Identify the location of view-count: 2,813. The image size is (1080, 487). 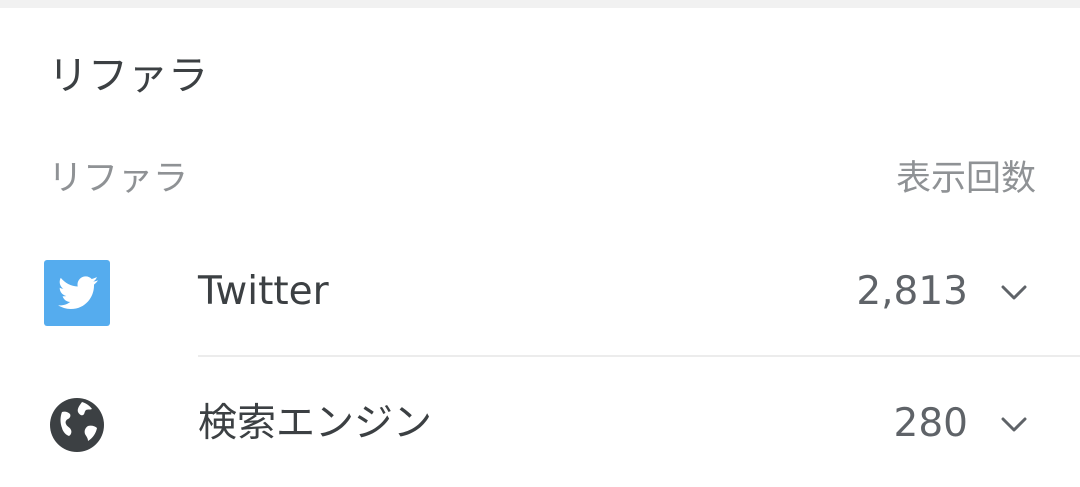
(912, 291).